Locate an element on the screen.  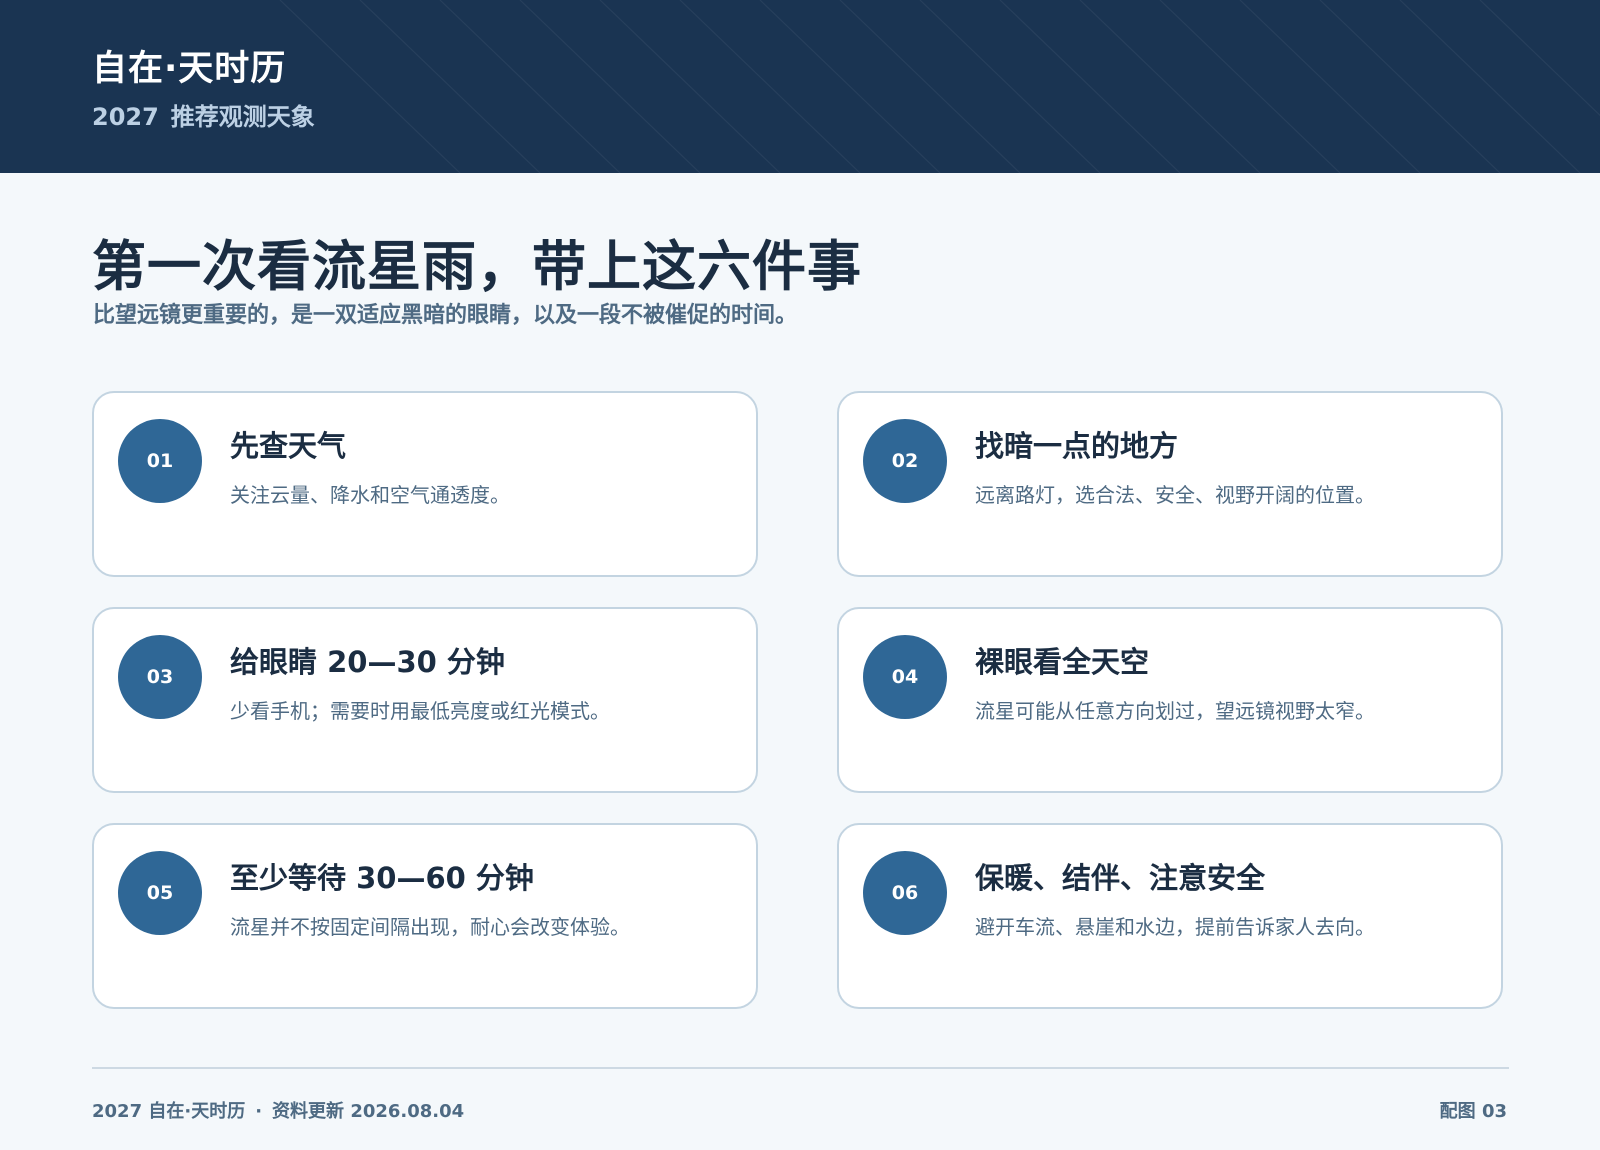
tip-card: 02 找暗一点的地方 远离路灯，选合法、安全、视野开阔的位置。 is located at coordinates (1170, 484).